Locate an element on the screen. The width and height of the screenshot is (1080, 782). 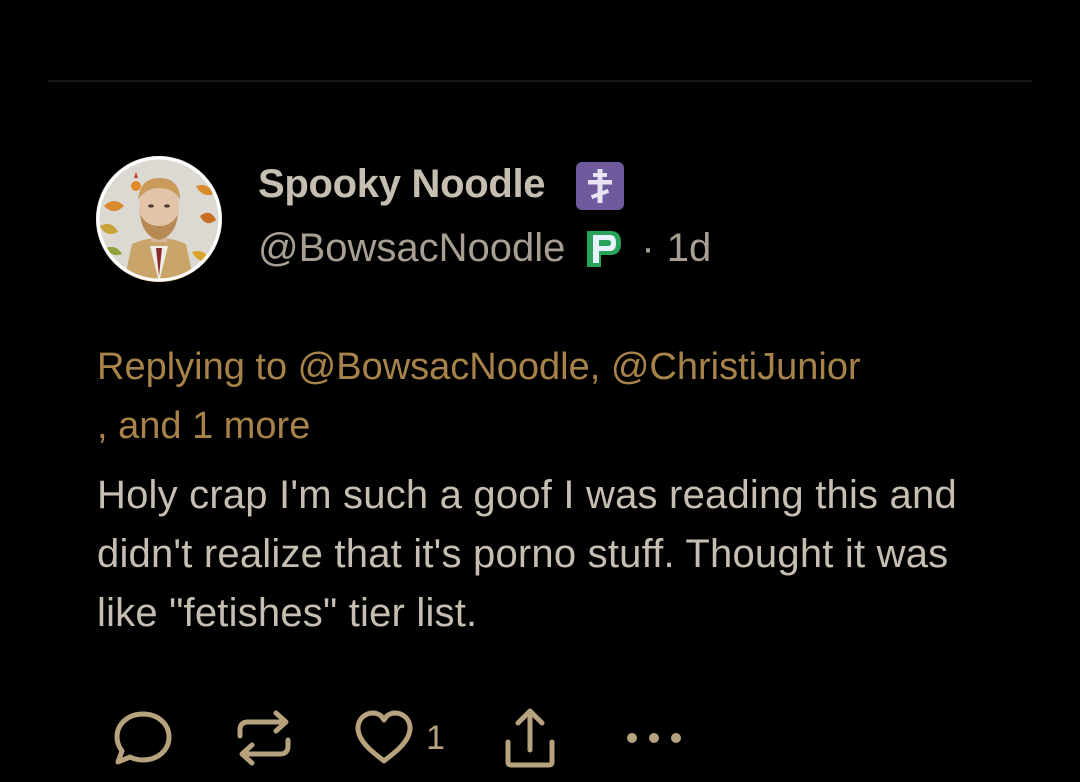
share-icon is located at coordinates (530, 738).